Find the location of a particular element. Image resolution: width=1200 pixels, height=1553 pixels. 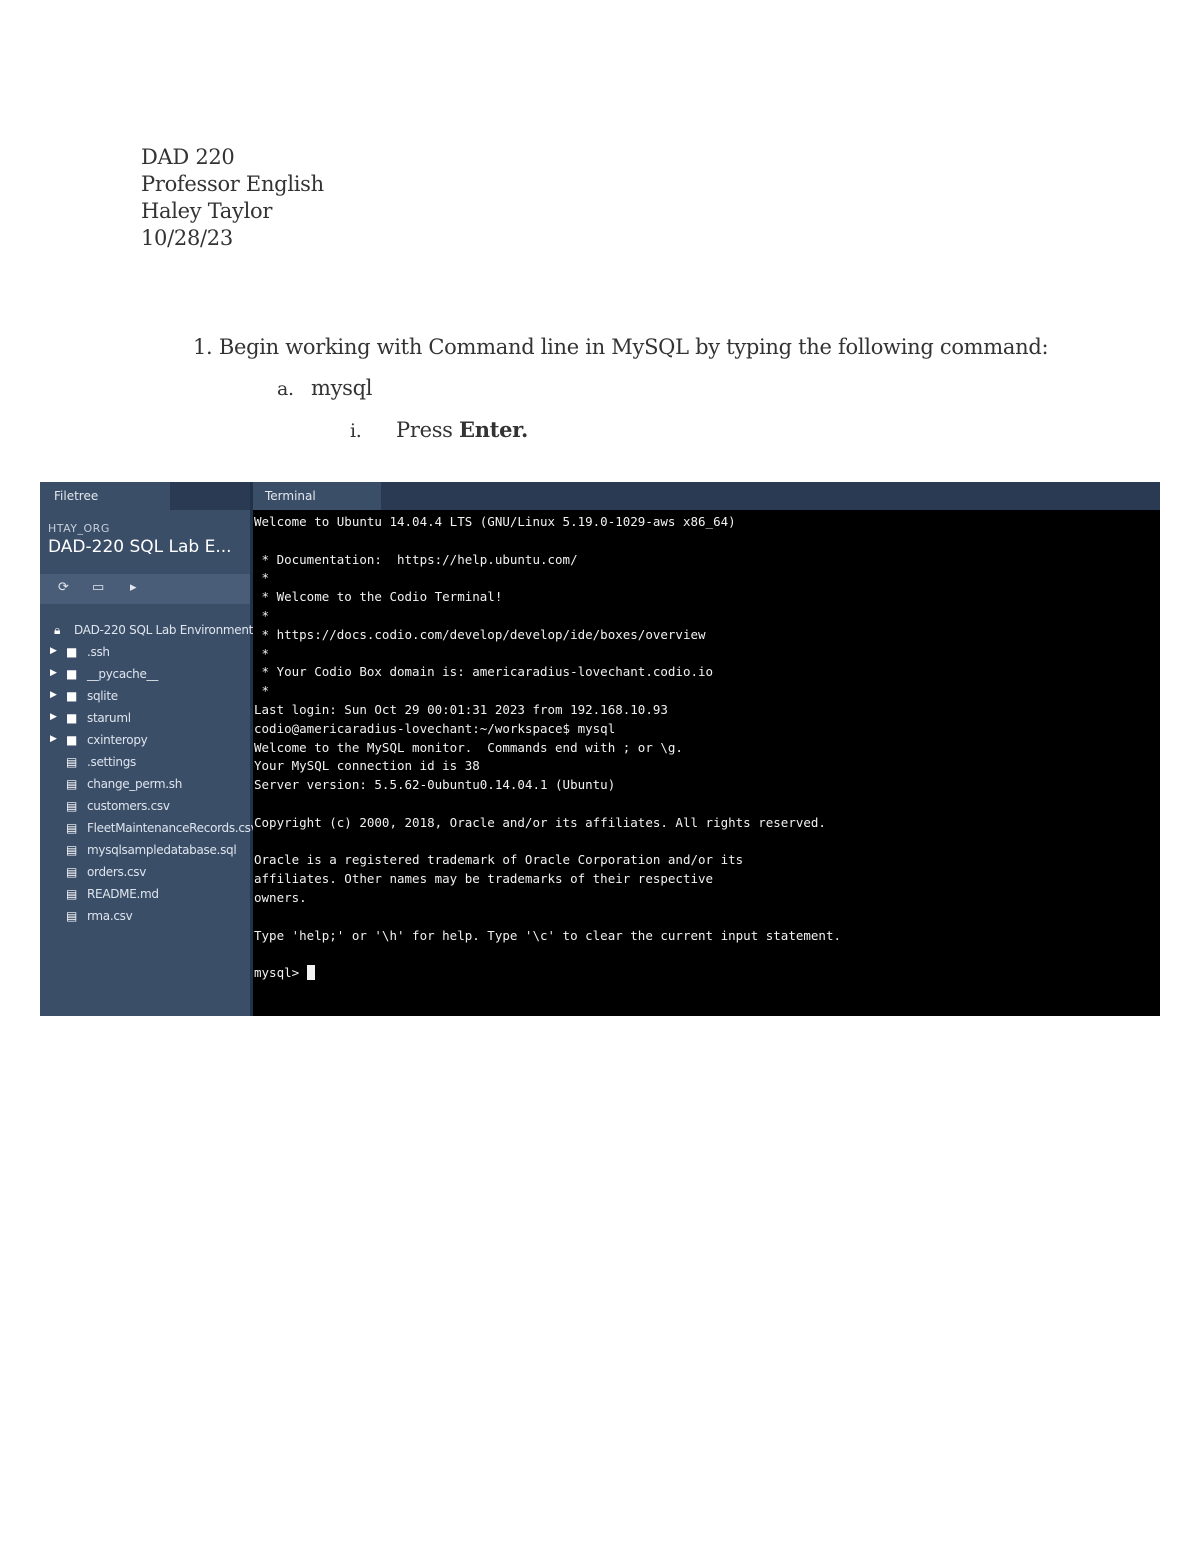

filetree-tab: Filetree is located at coordinates (105, 496).